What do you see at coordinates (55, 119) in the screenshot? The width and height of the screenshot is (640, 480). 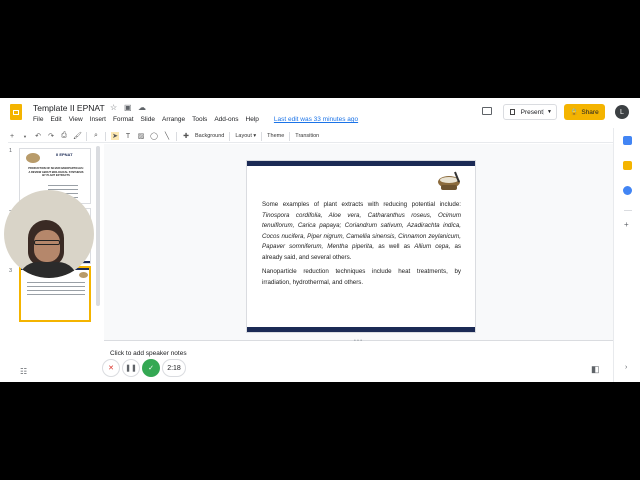 I see `menu-edit: Edit` at bounding box center [55, 119].